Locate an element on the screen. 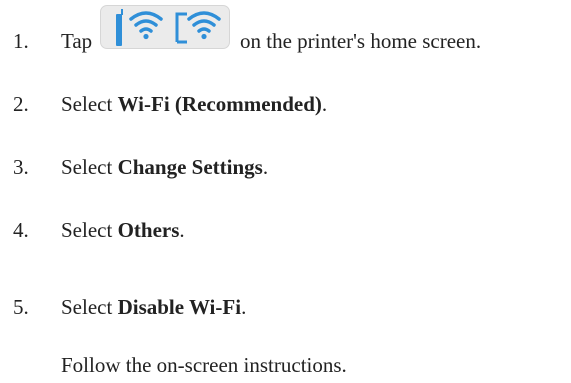 The height and width of the screenshot is (383, 571). step-number: 1. is located at coordinates (21, 41).